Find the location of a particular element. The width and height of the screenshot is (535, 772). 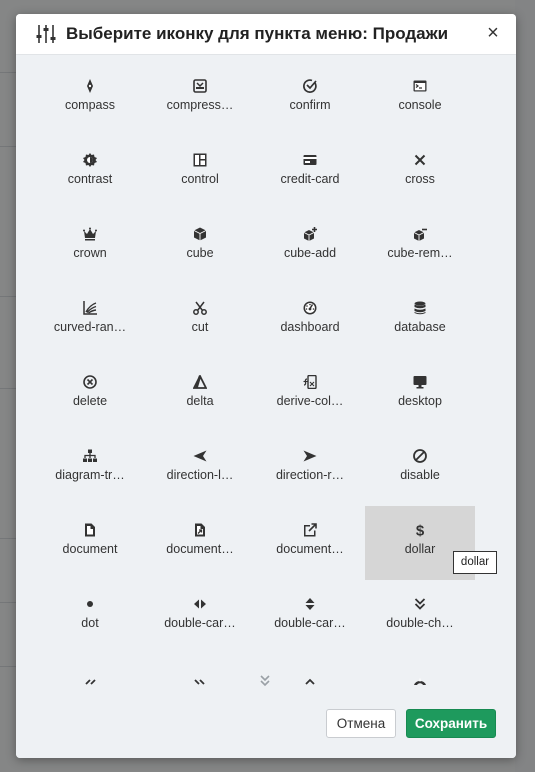

cancel-button: Отмена is located at coordinates (361, 723).